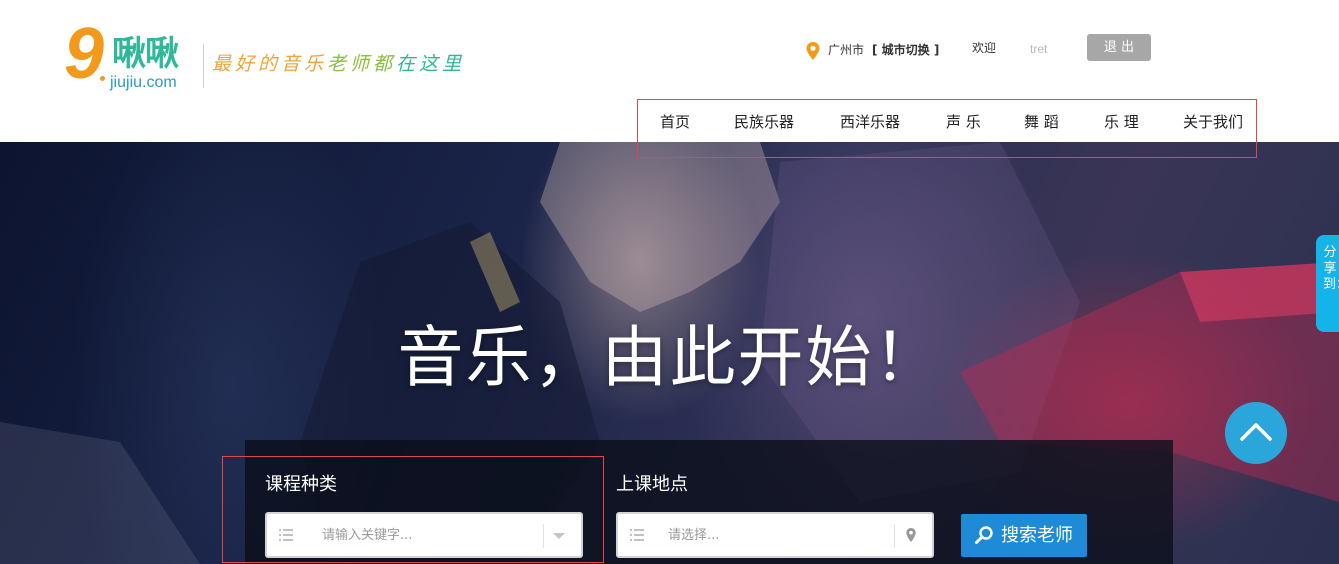  What do you see at coordinates (102, 78) in the screenshot?
I see `logo-dot` at bounding box center [102, 78].